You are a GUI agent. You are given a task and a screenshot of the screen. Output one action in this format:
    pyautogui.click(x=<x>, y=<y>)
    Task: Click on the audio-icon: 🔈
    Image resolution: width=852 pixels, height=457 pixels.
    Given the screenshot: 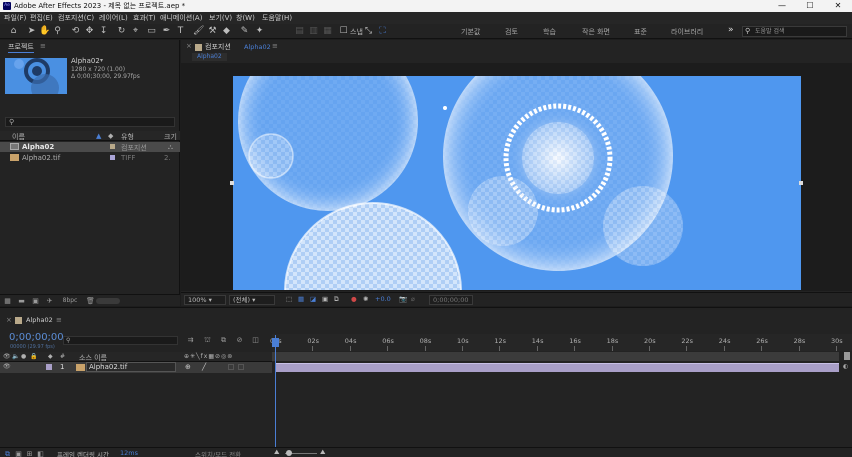 What is the action you would take?
    pyautogui.click(x=15, y=356)
    